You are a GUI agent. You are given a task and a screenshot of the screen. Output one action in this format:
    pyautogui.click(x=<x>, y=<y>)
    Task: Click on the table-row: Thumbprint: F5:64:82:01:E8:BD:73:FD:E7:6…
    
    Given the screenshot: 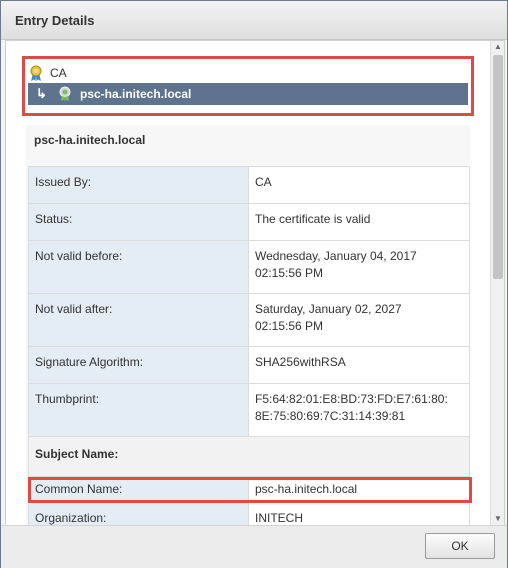 What is the action you would take?
    pyautogui.click(x=249, y=410)
    